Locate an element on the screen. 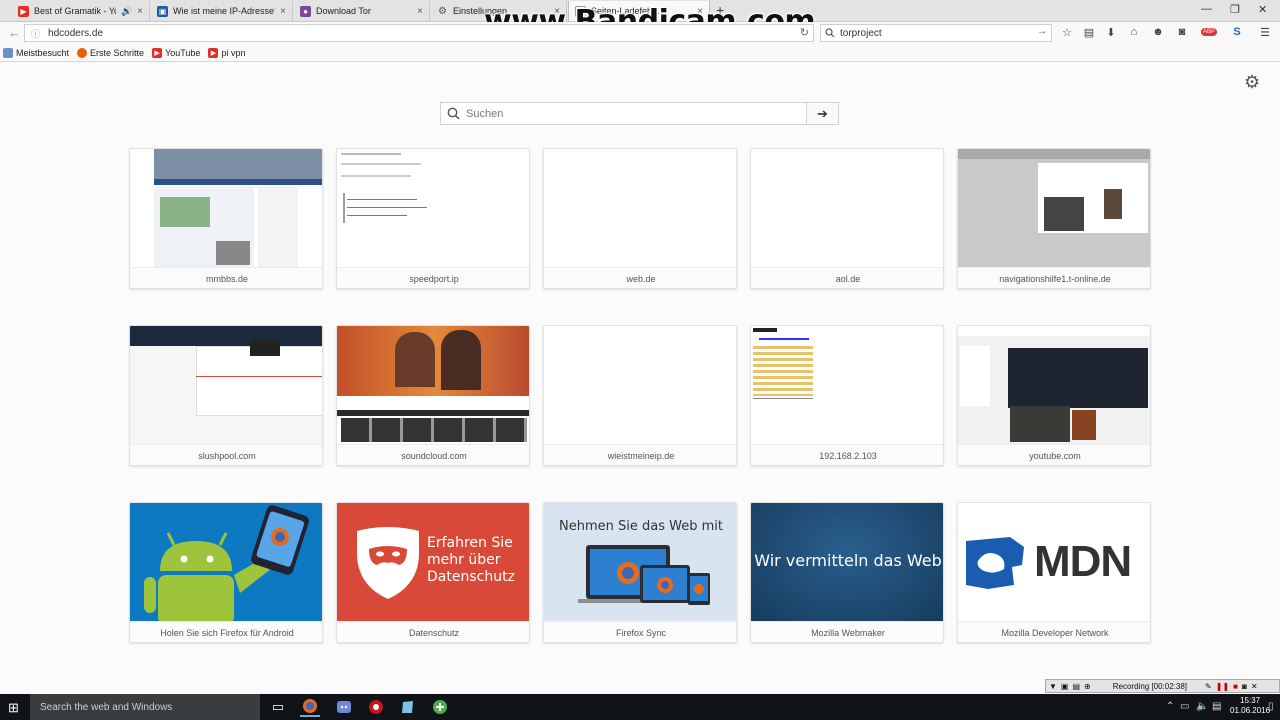 The height and width of the screenshot is (720, 1280). tile-192-168-2-103: 192.168.2.103 is located at coordinates (847, 395).